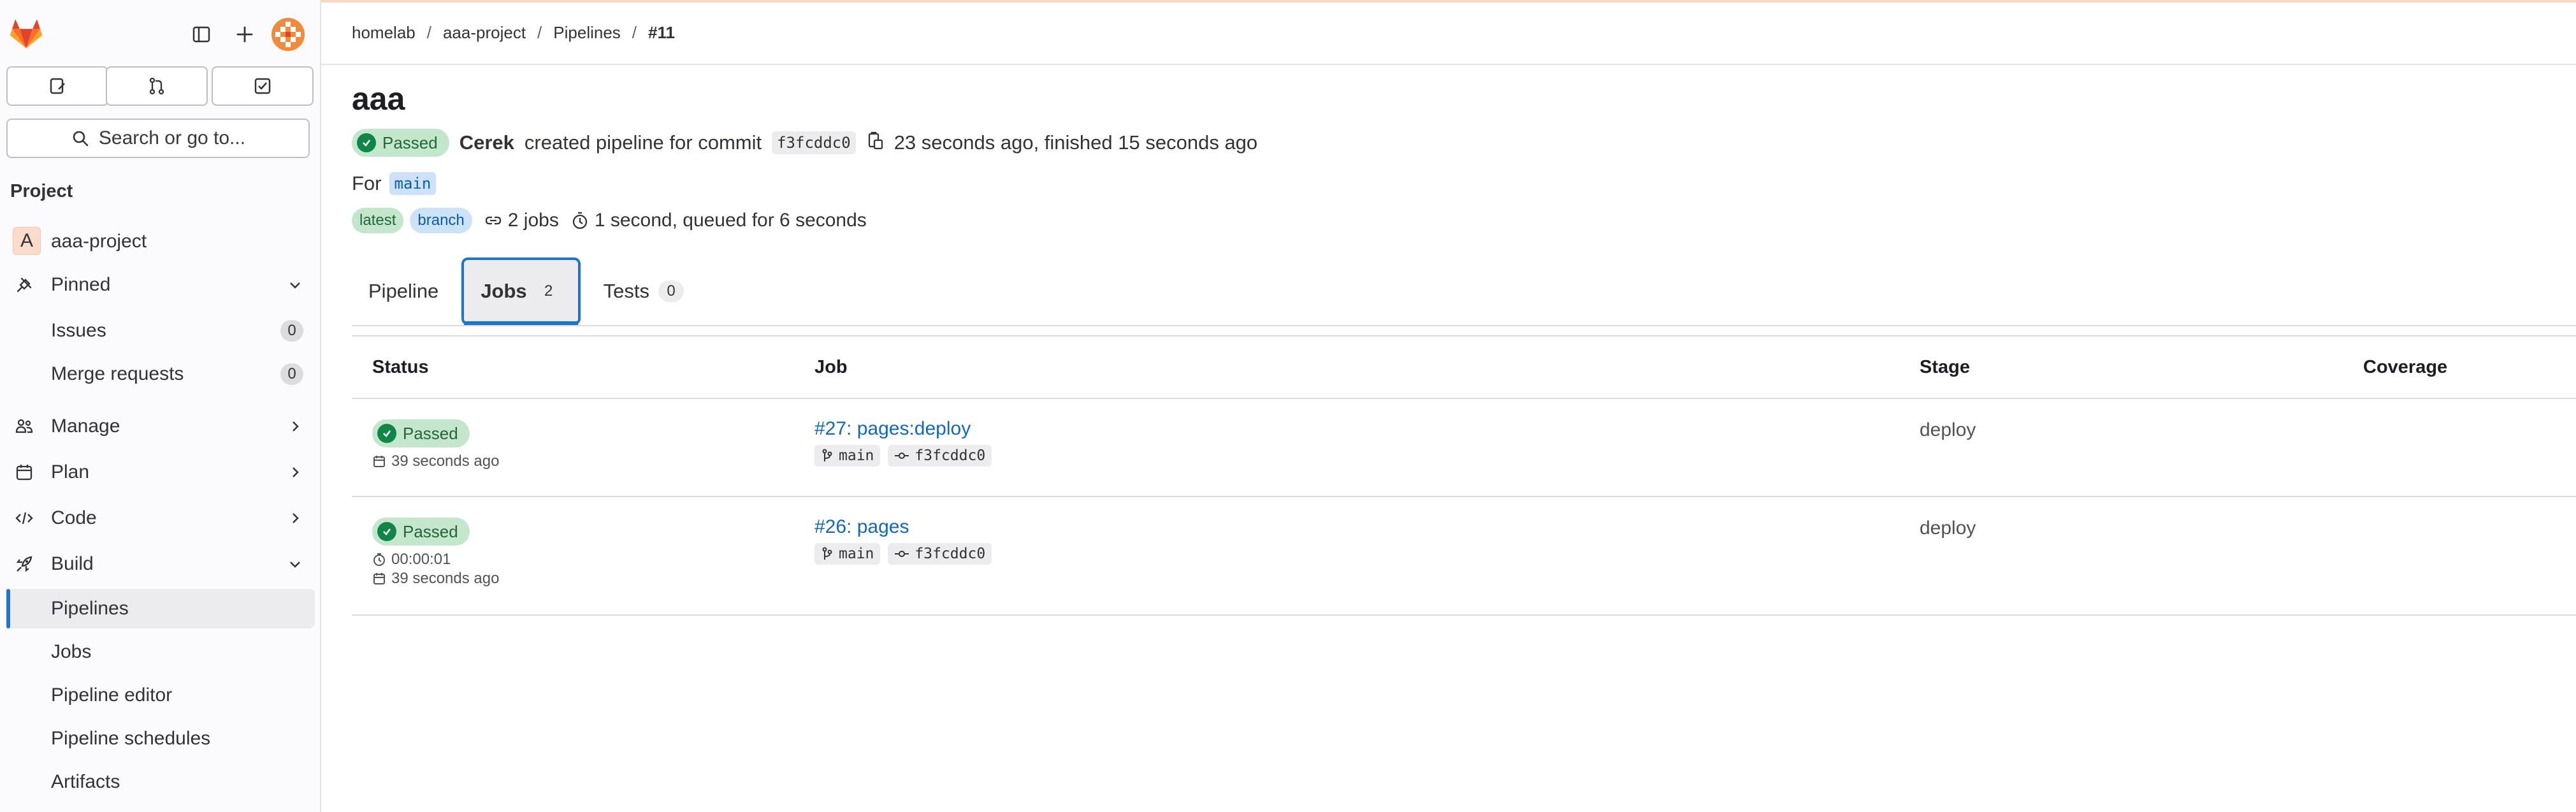  I want to click on sidebar-item-issues: Issues 0, so click(160, 331).